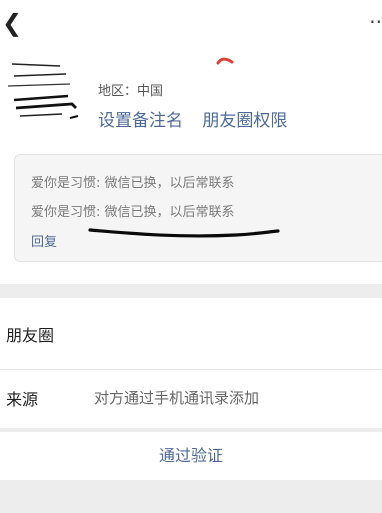 Image resolution: width=382 pixels, height=513 pixels. Describe the element at coordinates (191, 24) in the screenshot. I see `top-bar: ❮ ··` at that location.